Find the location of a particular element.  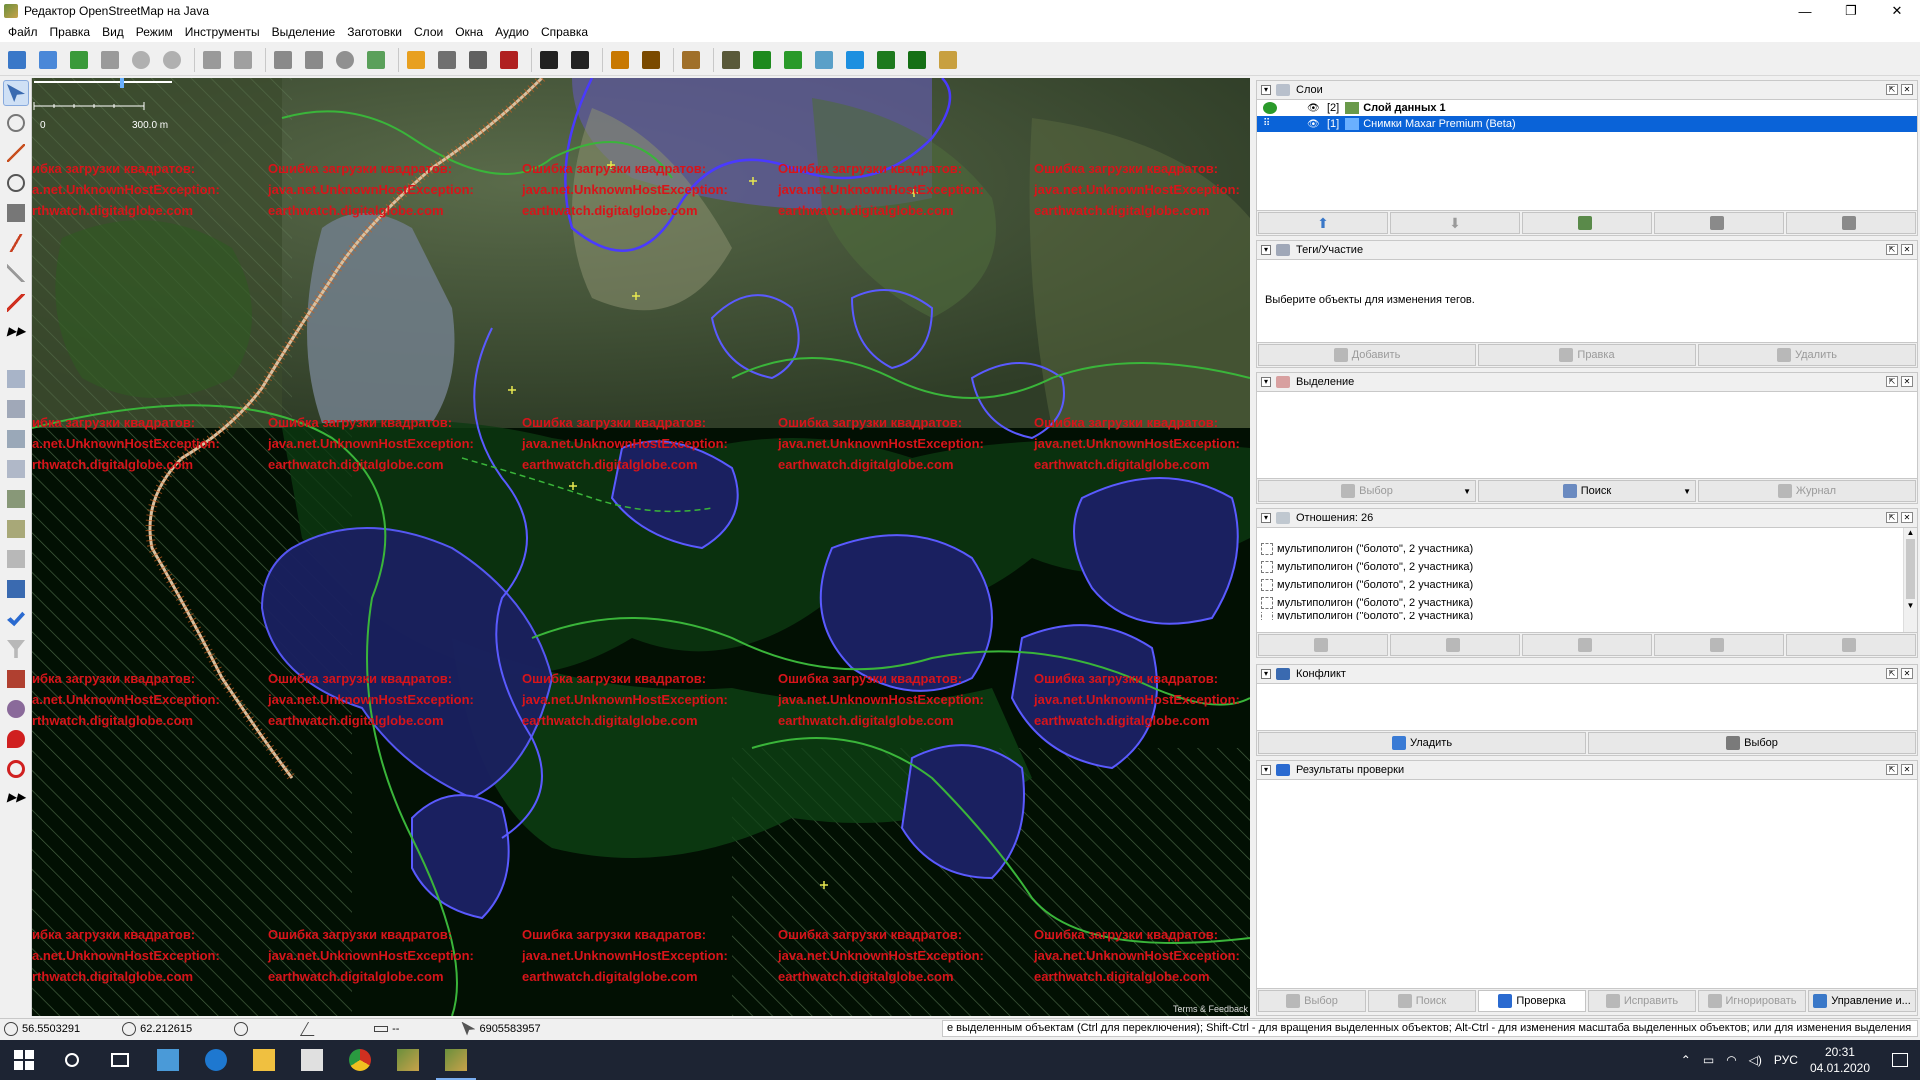

map-paint-button is located at coordinates (376, 60).